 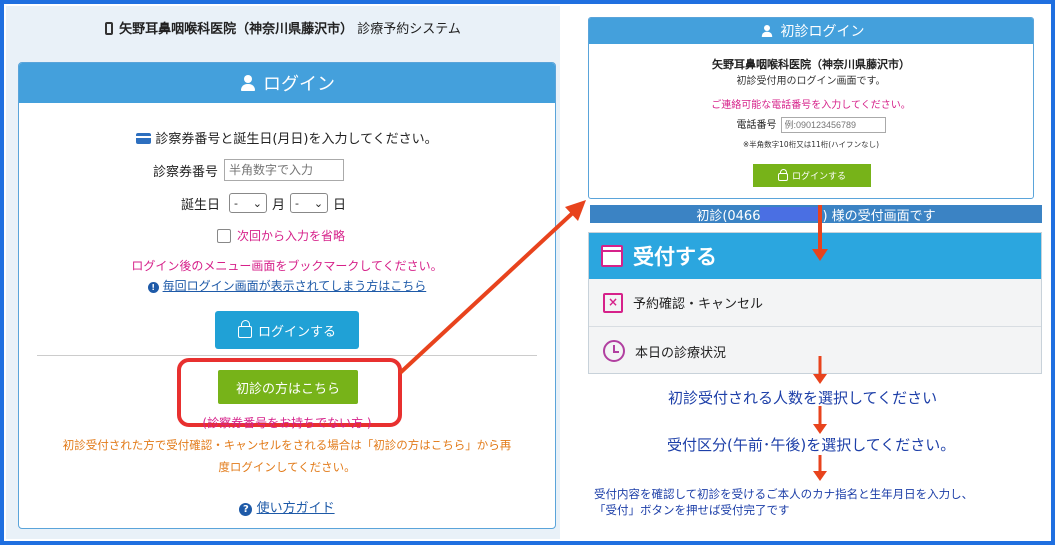 What do you see at coordinates (489, 290) in the screenshot?
I see `diagonal-arrow-line` at bounding box center [489, 290].